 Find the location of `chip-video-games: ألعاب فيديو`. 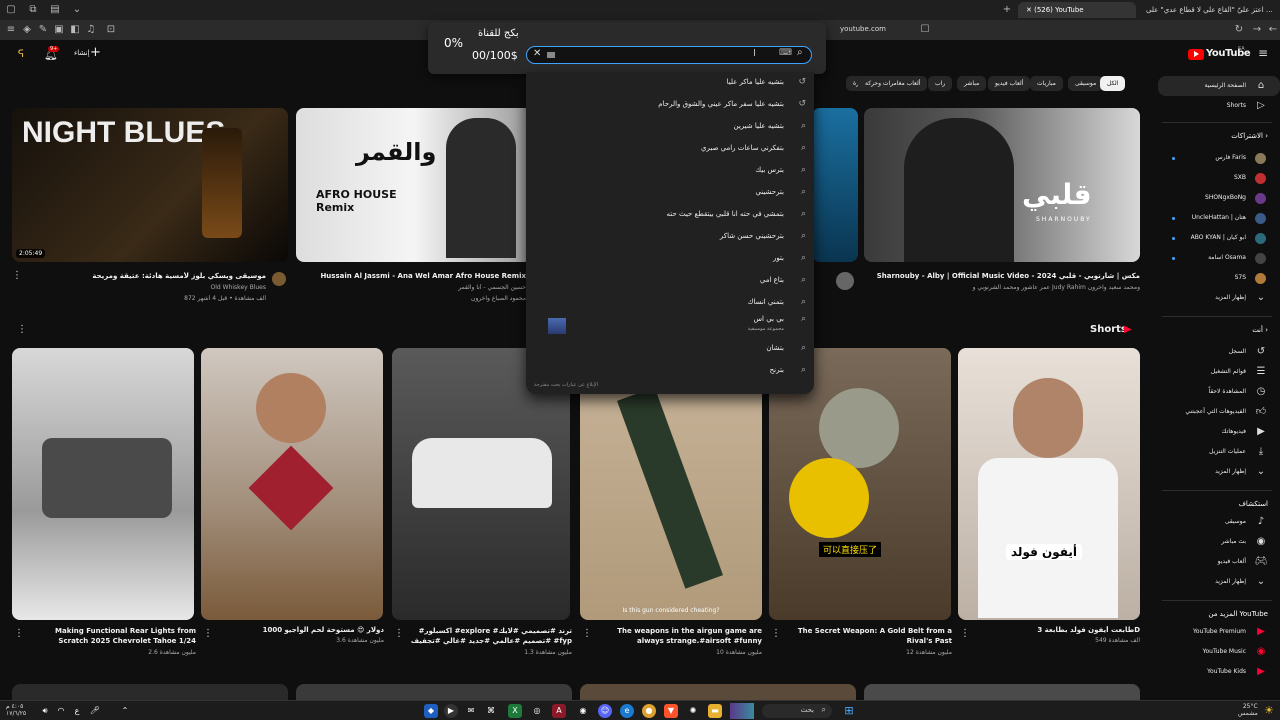

chip-video-games: ألعاب فيديو is located at coordinates (1009, 83).